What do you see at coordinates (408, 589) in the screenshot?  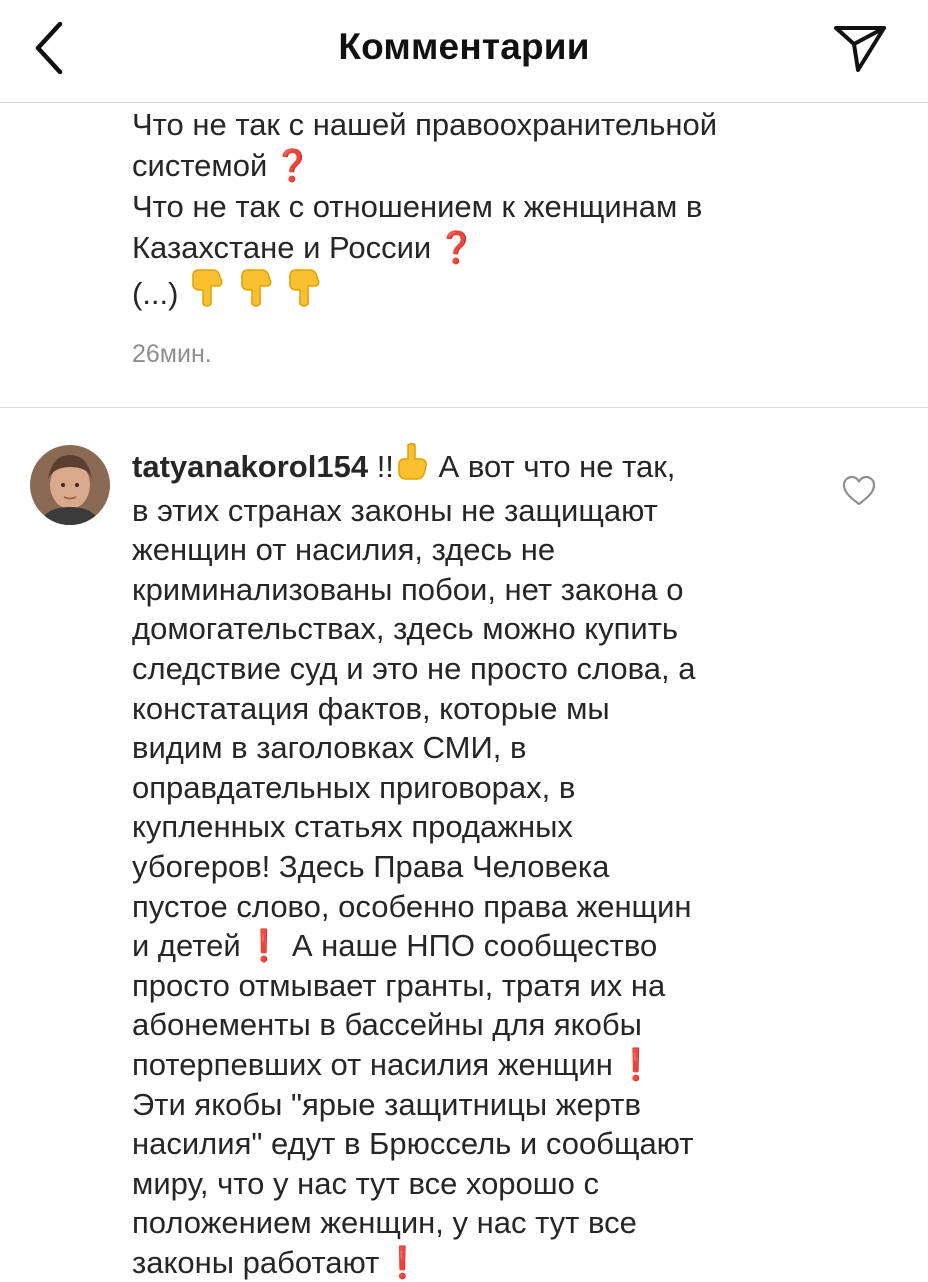 I see `comment-line: криминализованы побои, нет закона о` at bounding box center [408, 589].